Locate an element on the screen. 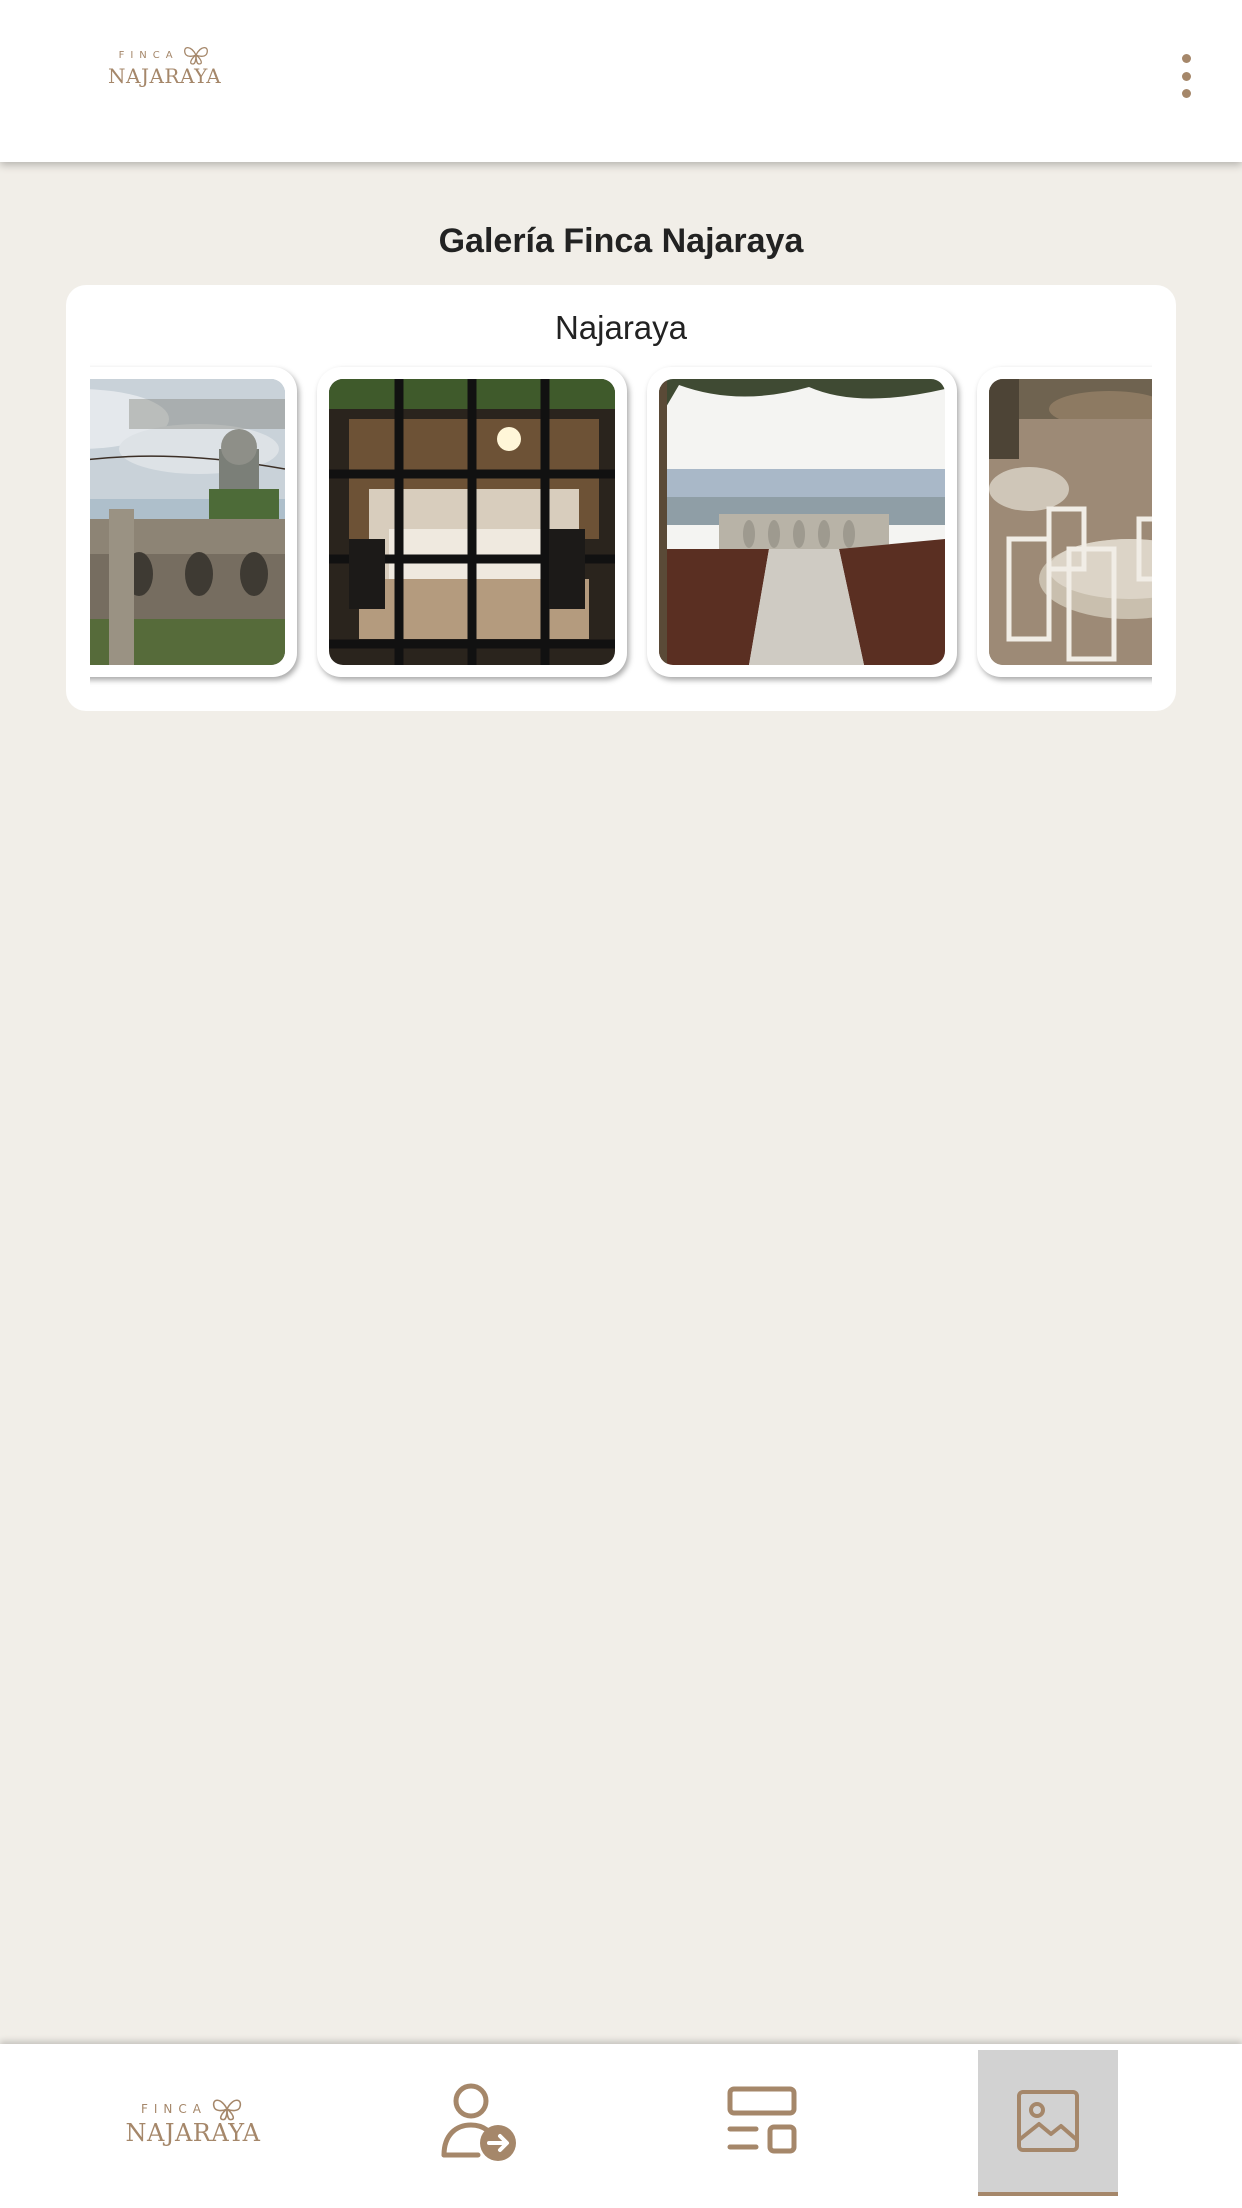  stone-balustrade-photo is located at coordinates (187, 522).